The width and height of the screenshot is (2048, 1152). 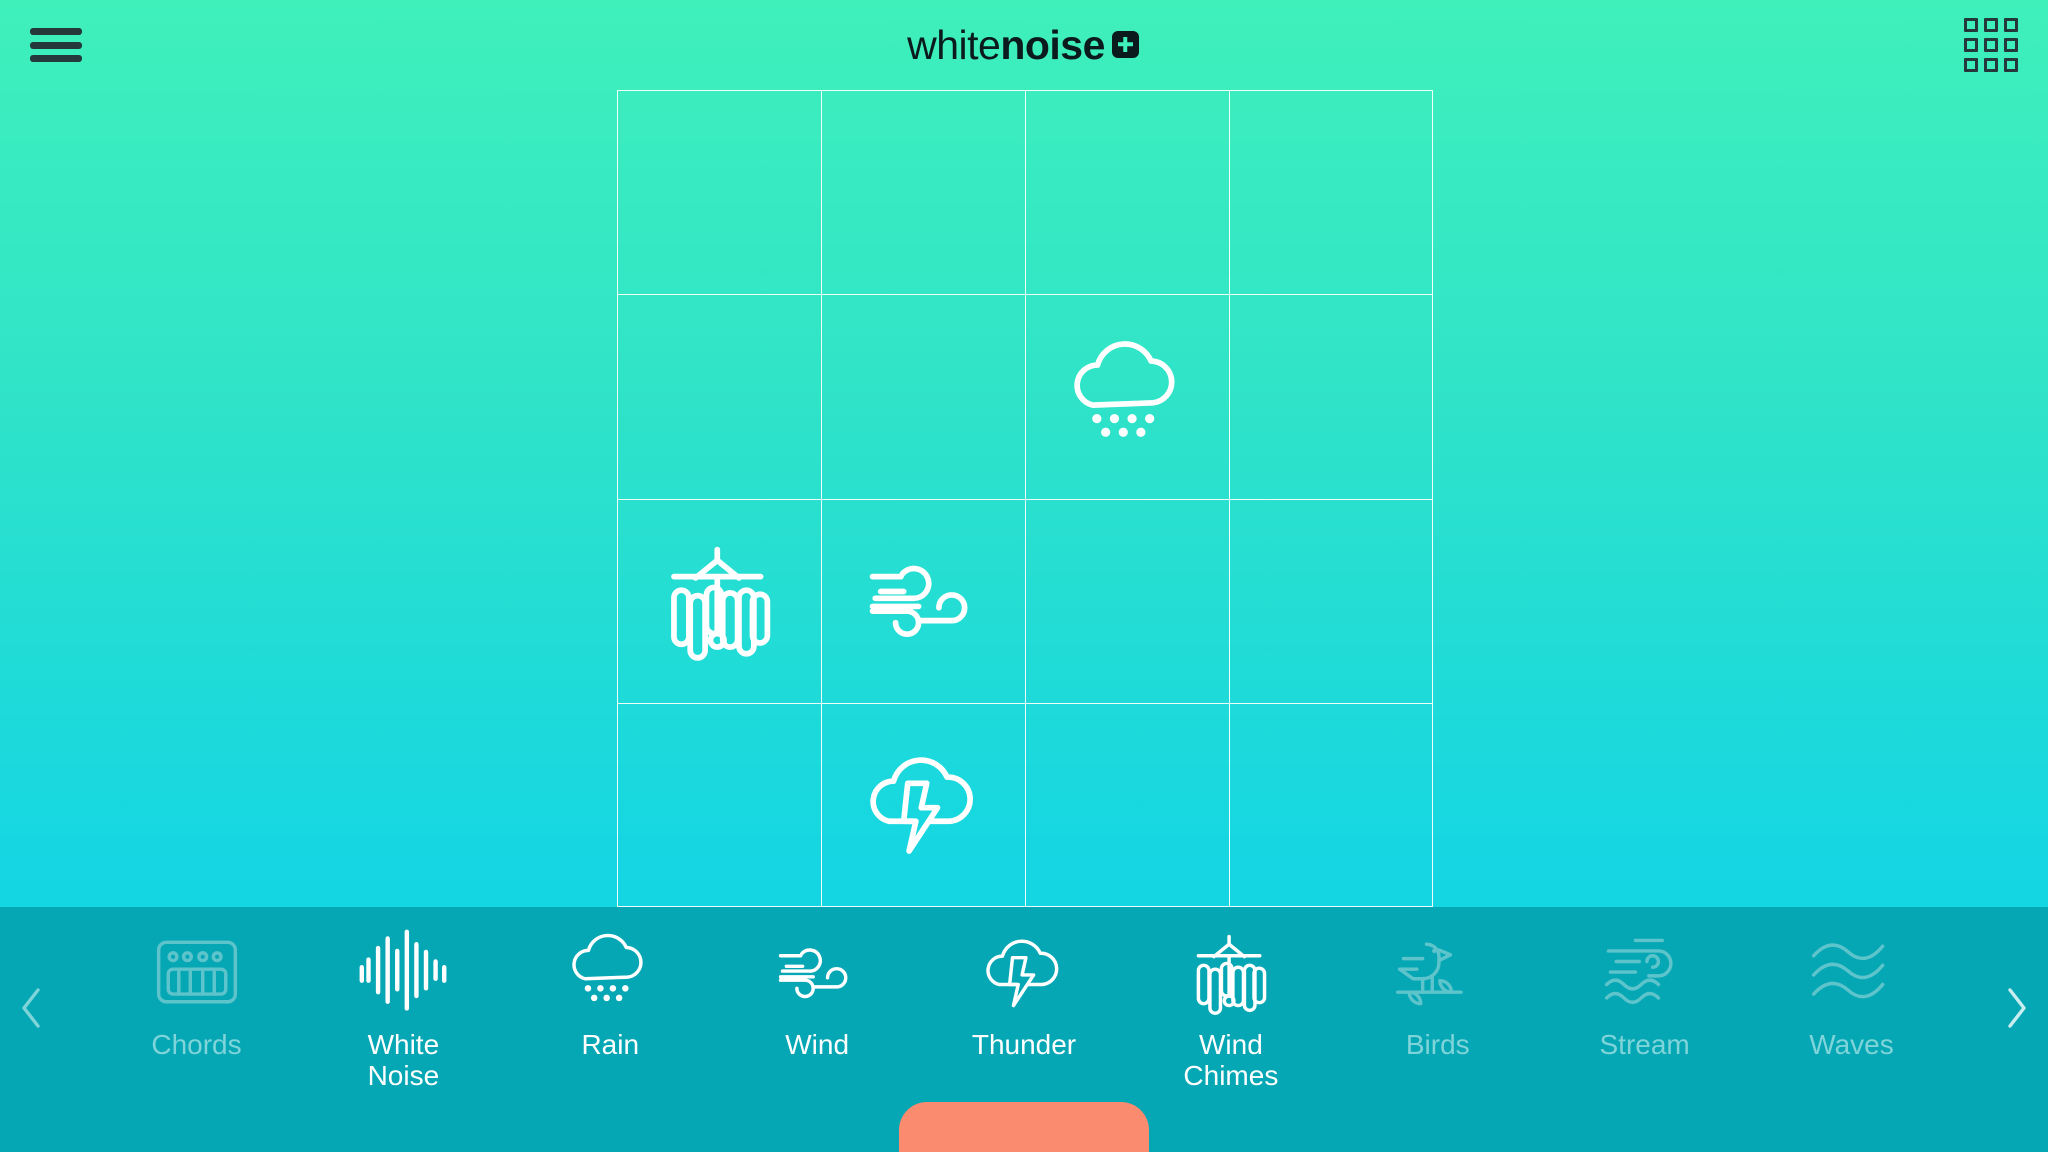 I want to click on sound-item-chords: Chords, so click(x=196, y=993).